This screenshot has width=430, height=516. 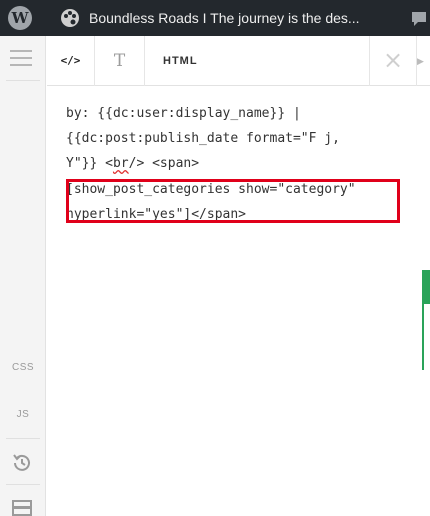 What do you see at coordinates (70, 18) in the screenshot?
I see `palette-icon` at bounding box center [70, 18].